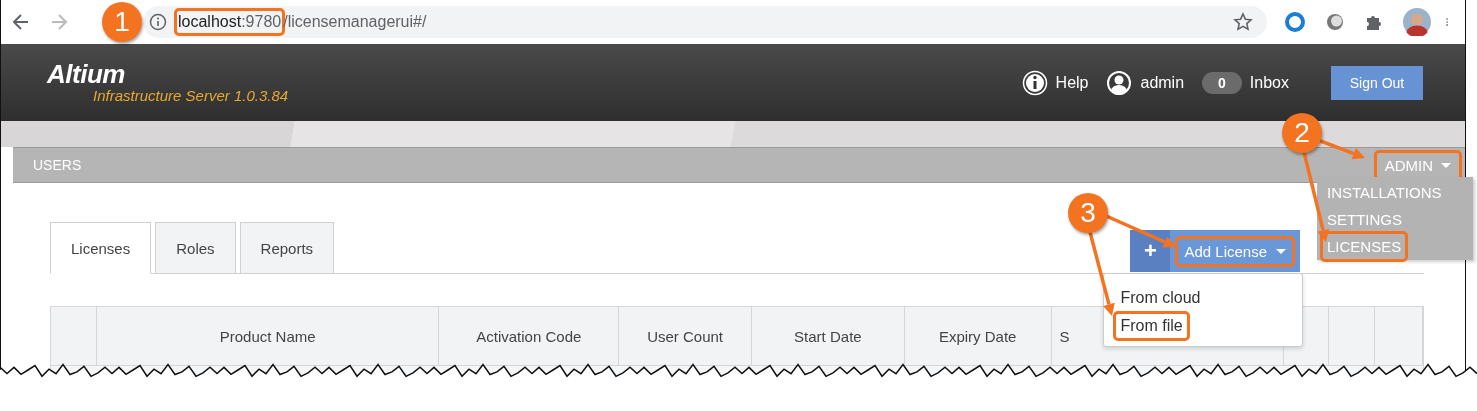 The image size is (1477, 411). I want to click on url-text: localhost, so click(210, 22).